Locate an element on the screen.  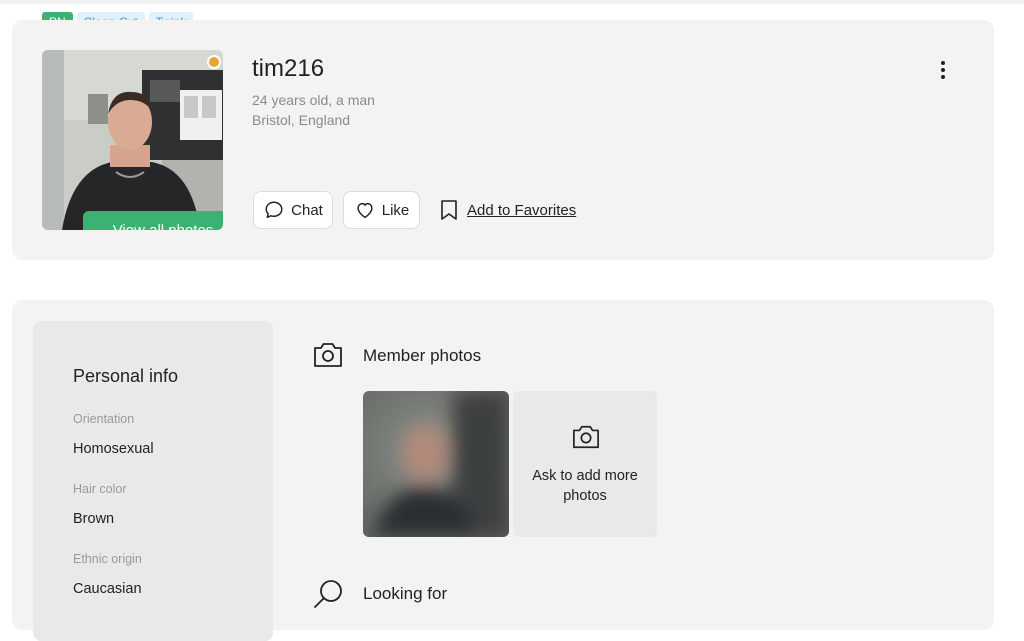
chat-bubble-icon is located at coordinates (274, 210).